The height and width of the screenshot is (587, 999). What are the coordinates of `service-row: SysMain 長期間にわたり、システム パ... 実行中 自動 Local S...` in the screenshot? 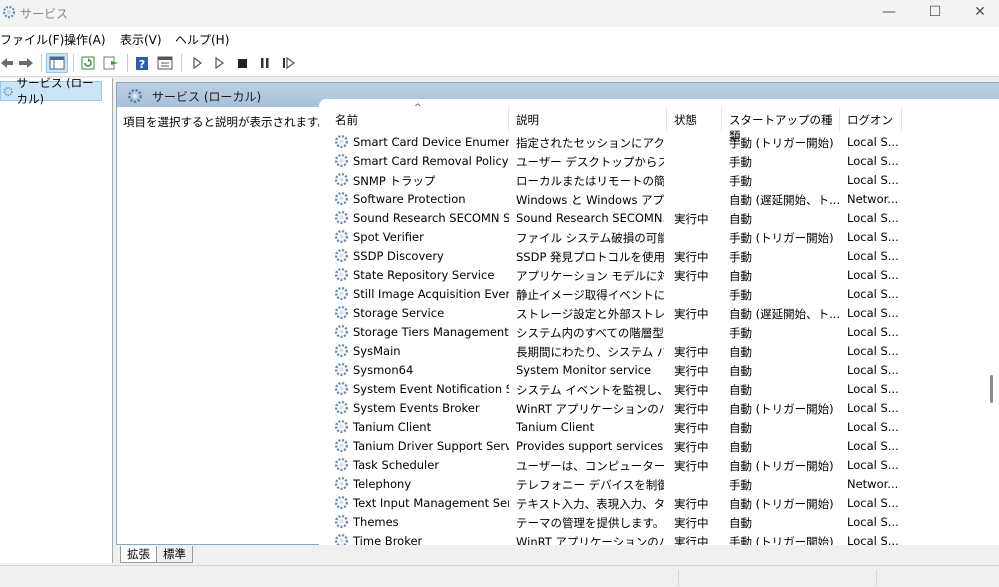 It's located at (659, 351).